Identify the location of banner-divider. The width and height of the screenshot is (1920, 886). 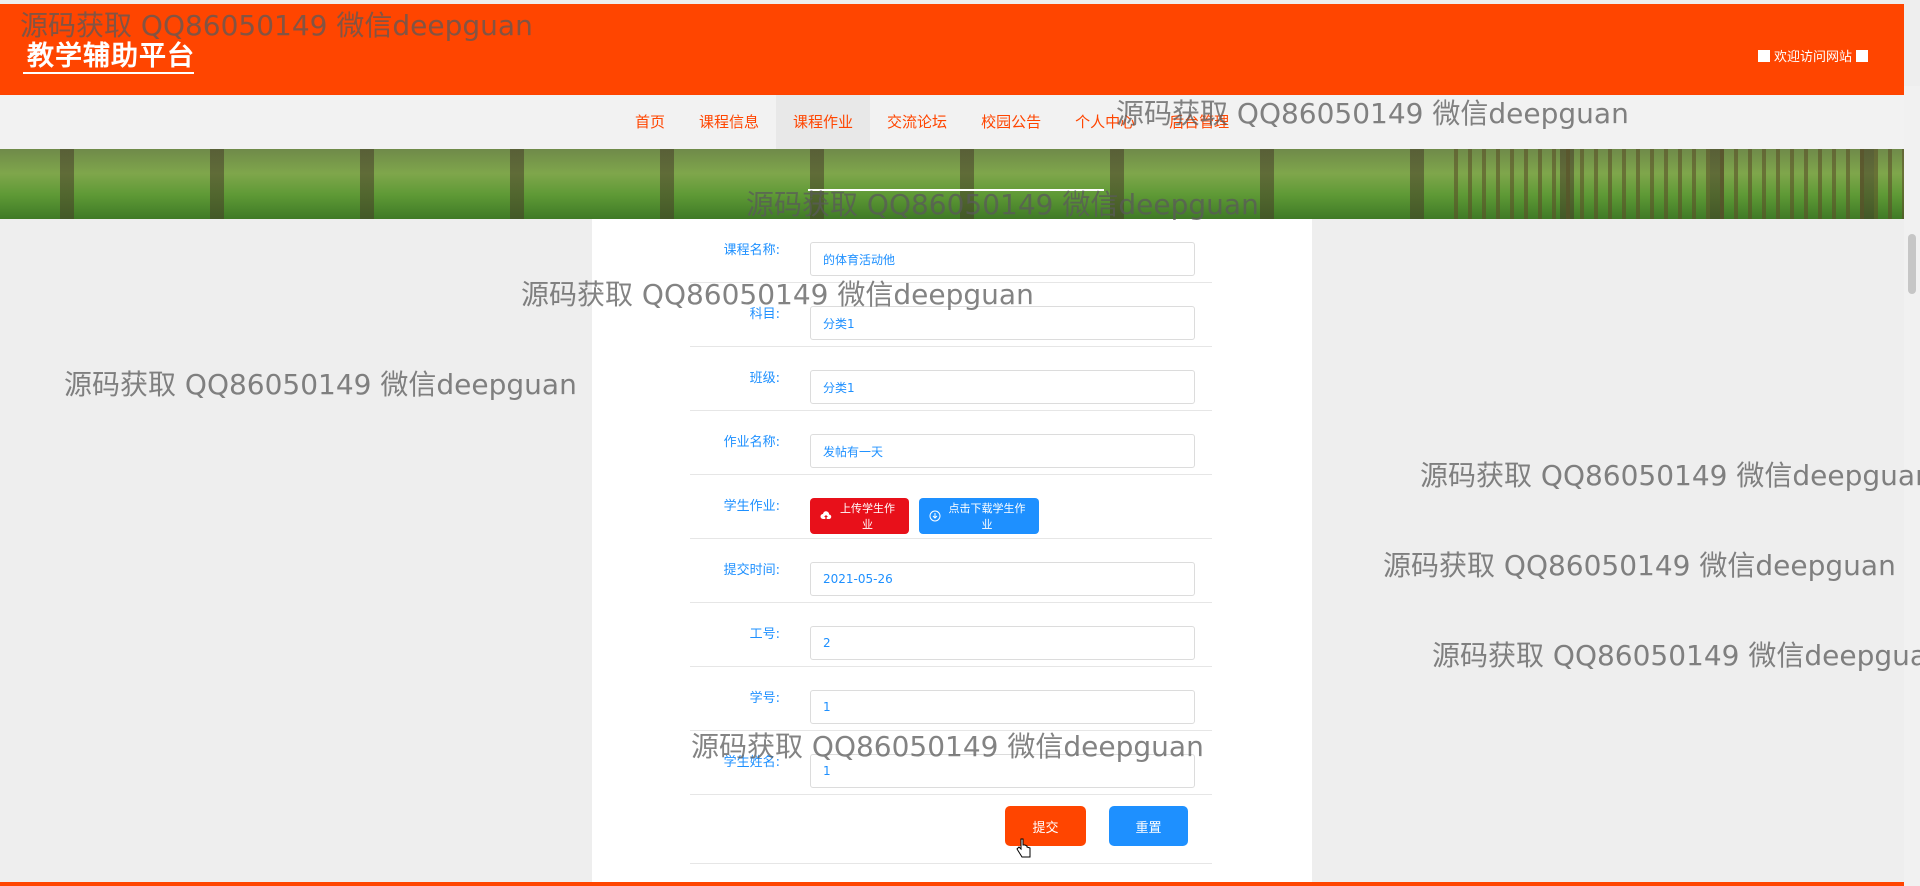
(956, 190).